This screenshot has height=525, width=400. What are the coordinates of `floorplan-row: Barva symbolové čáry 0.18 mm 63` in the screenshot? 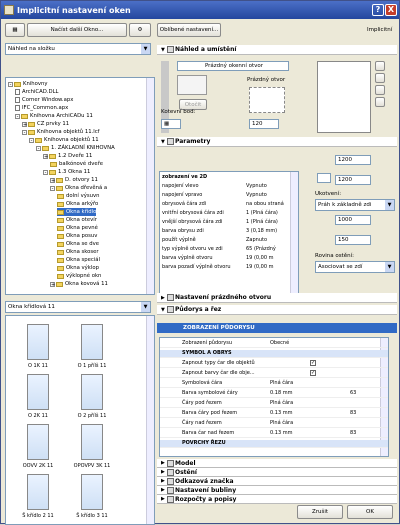 It's located at (274, 394).